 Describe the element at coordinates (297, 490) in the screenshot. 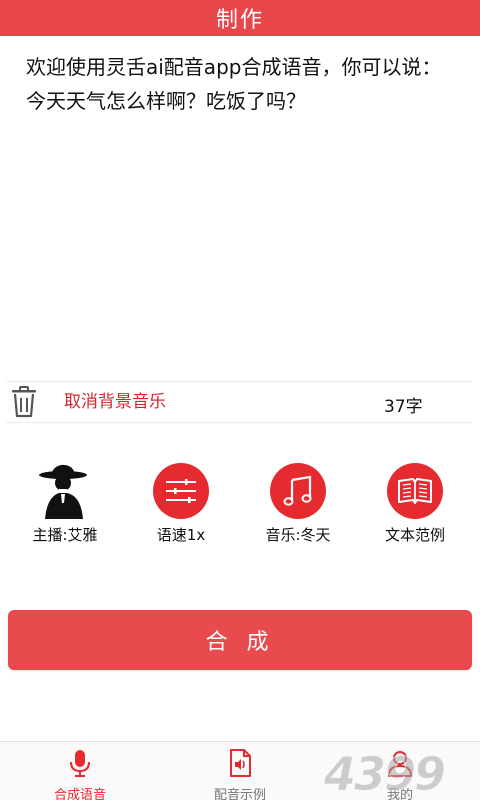

I see `music-note-icon` at that location.